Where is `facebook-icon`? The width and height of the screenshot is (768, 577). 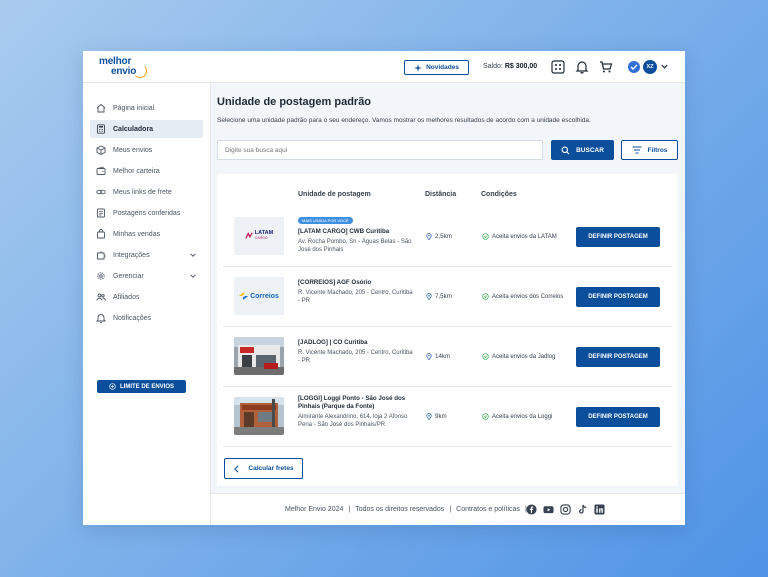
facebook-icon is located at coordinates (531, 509).